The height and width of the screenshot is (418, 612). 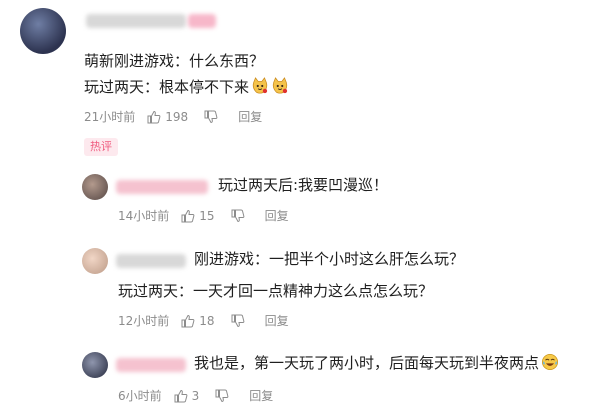 I want to click on comment-time: 6小时前, so click(x=140, y=396).